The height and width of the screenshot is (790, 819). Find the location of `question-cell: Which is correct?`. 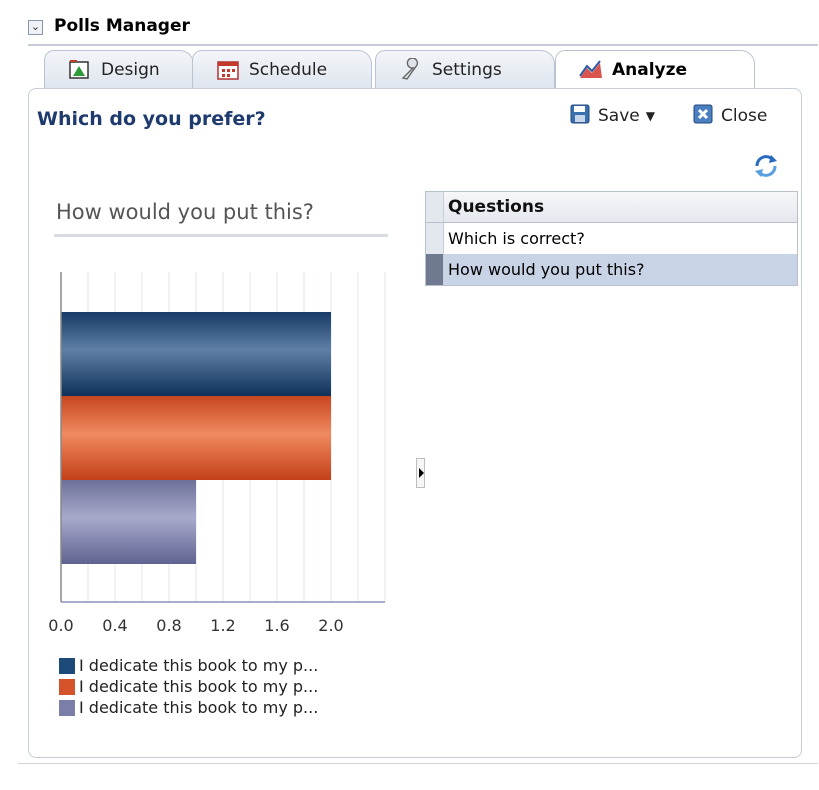

question-cell: Which is correct? is located at coordinates (516, 238).